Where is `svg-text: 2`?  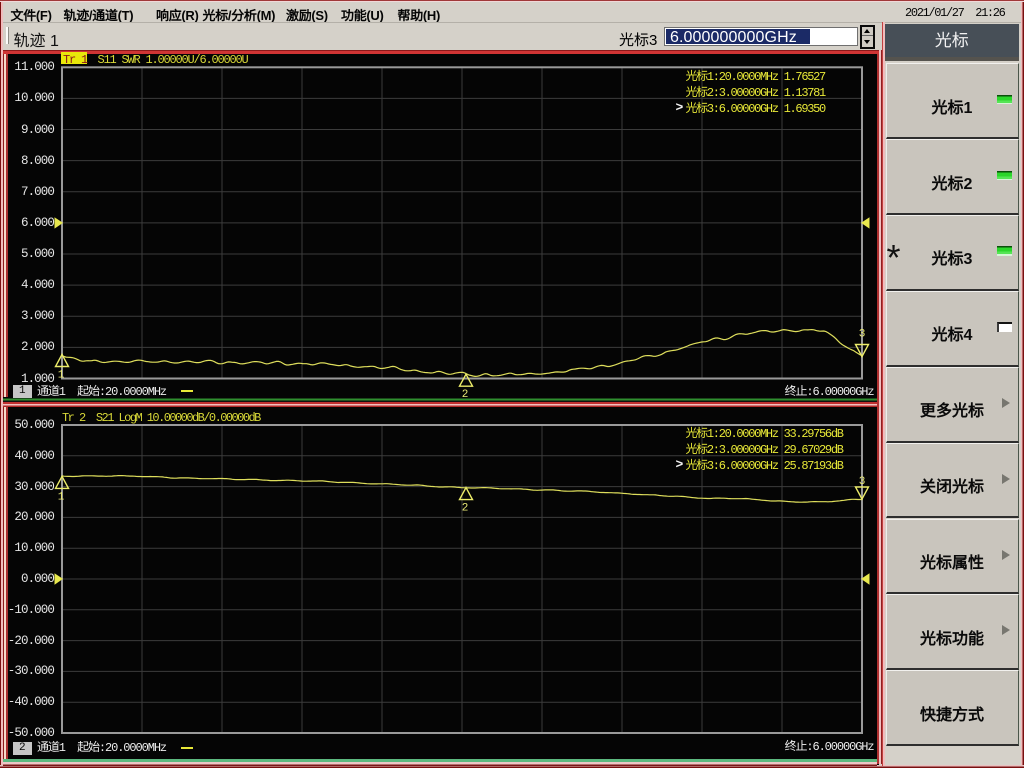
svg-text: 2 is located at coordinates (465, 509).